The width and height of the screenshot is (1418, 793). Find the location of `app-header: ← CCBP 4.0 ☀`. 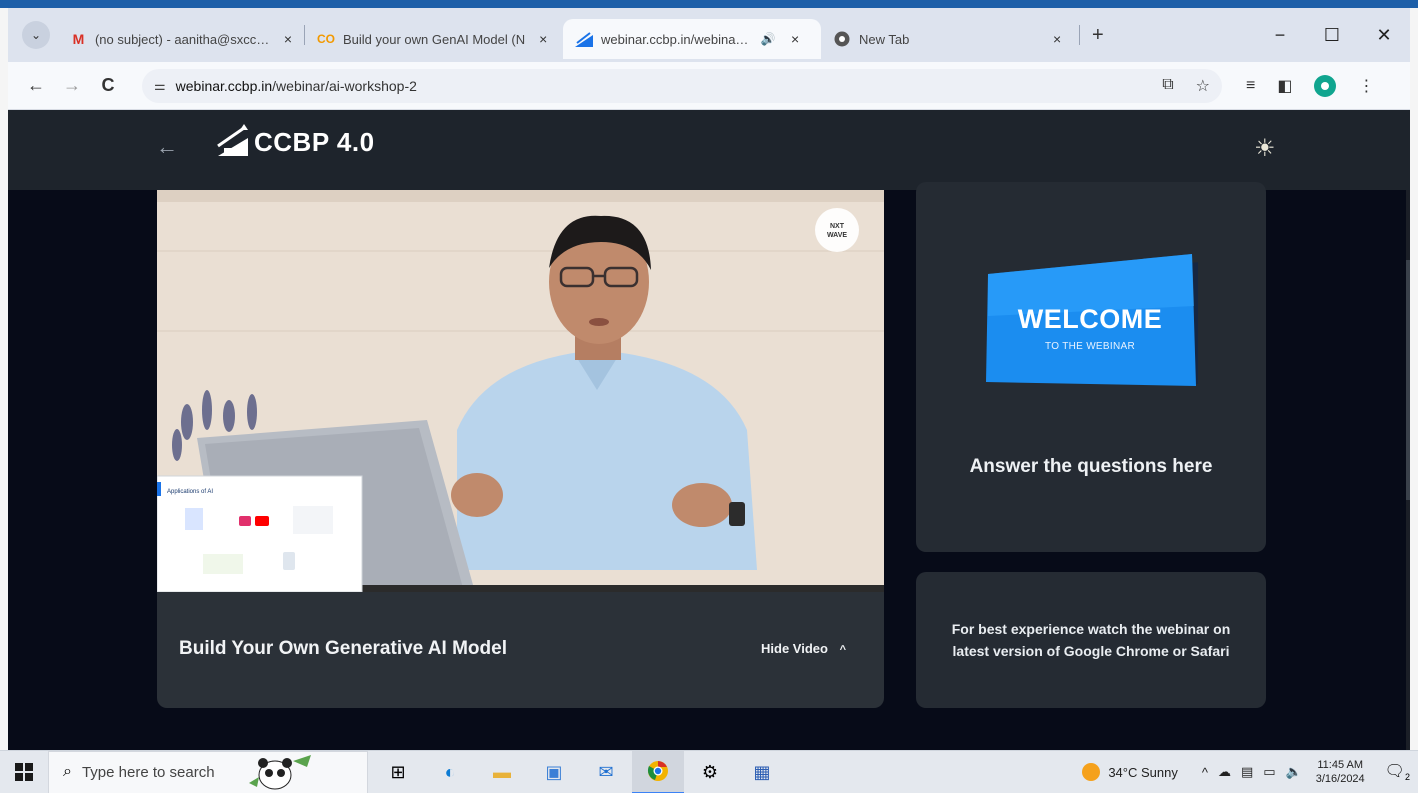

app-header: ← CCBP 4.0 ☀ is located at coordinates (709, 150).